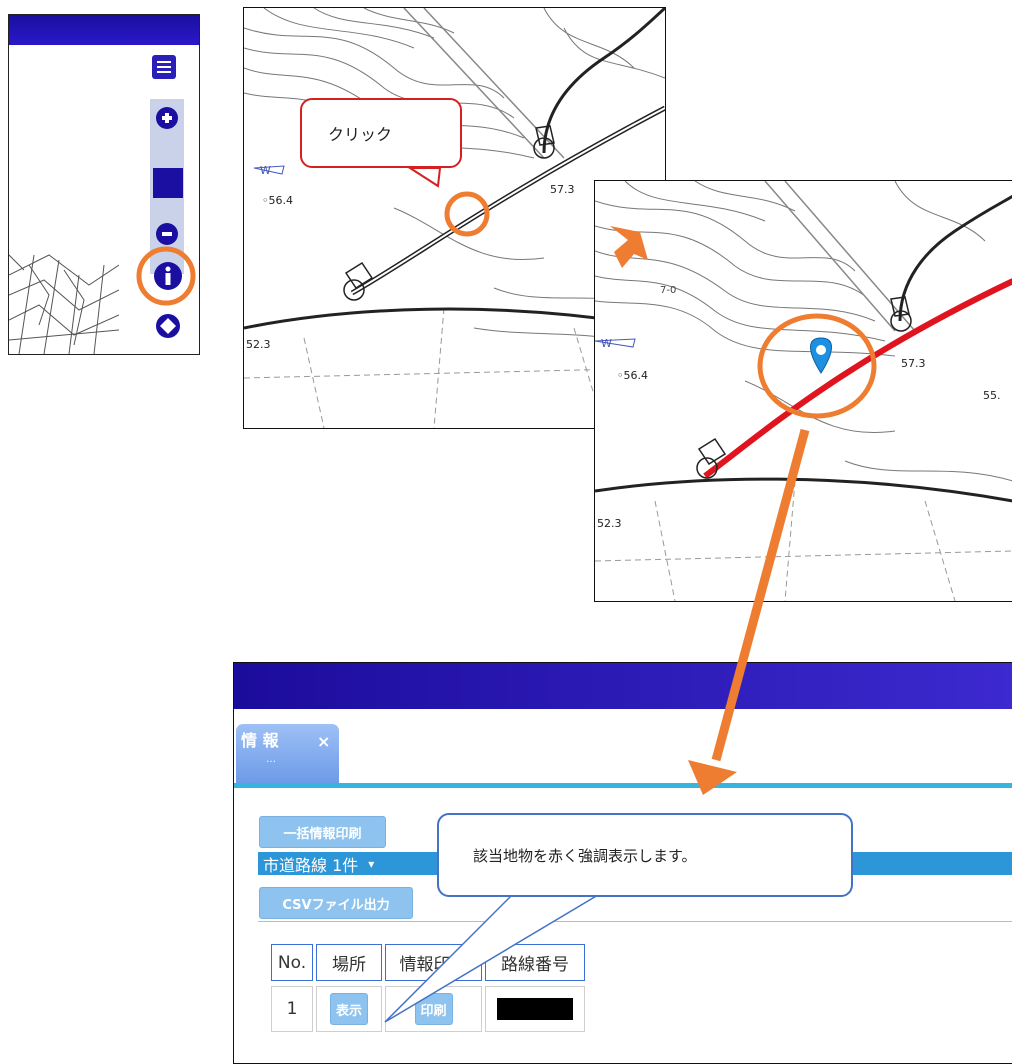 The height and width of the screenshot is (1064, 1012). I want to click on tab-close-icon: ×, so click(323, 741).